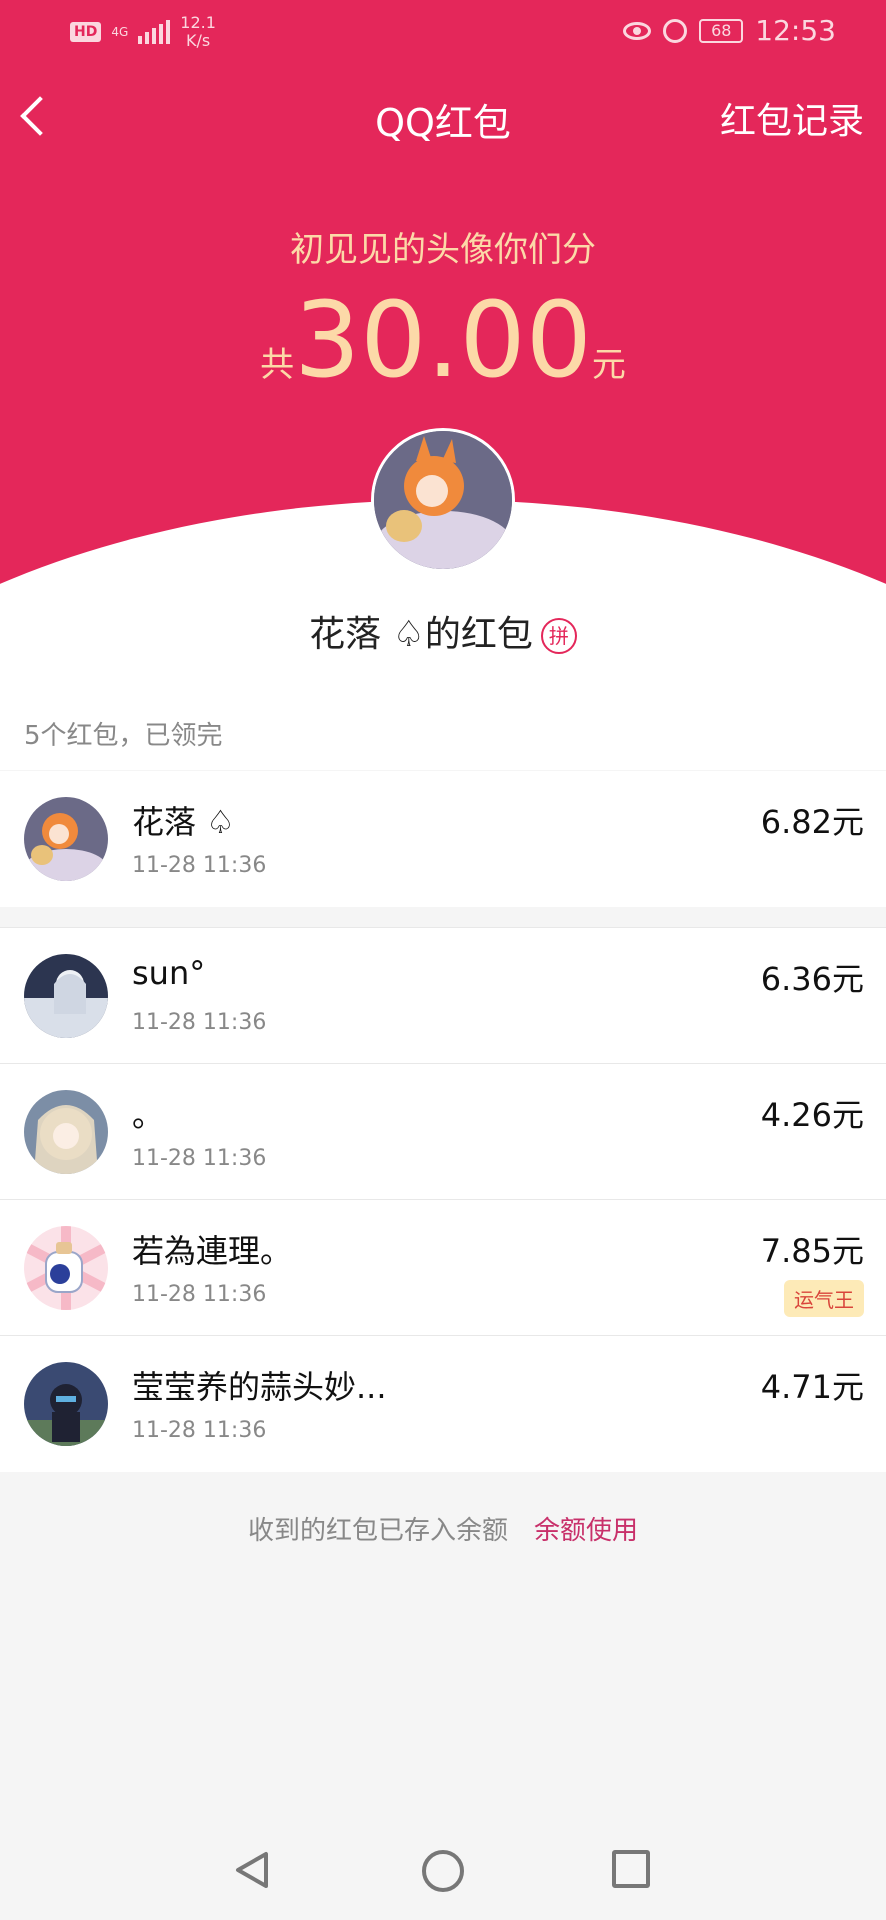  I want to click on eye-icon, so click(637, 30).